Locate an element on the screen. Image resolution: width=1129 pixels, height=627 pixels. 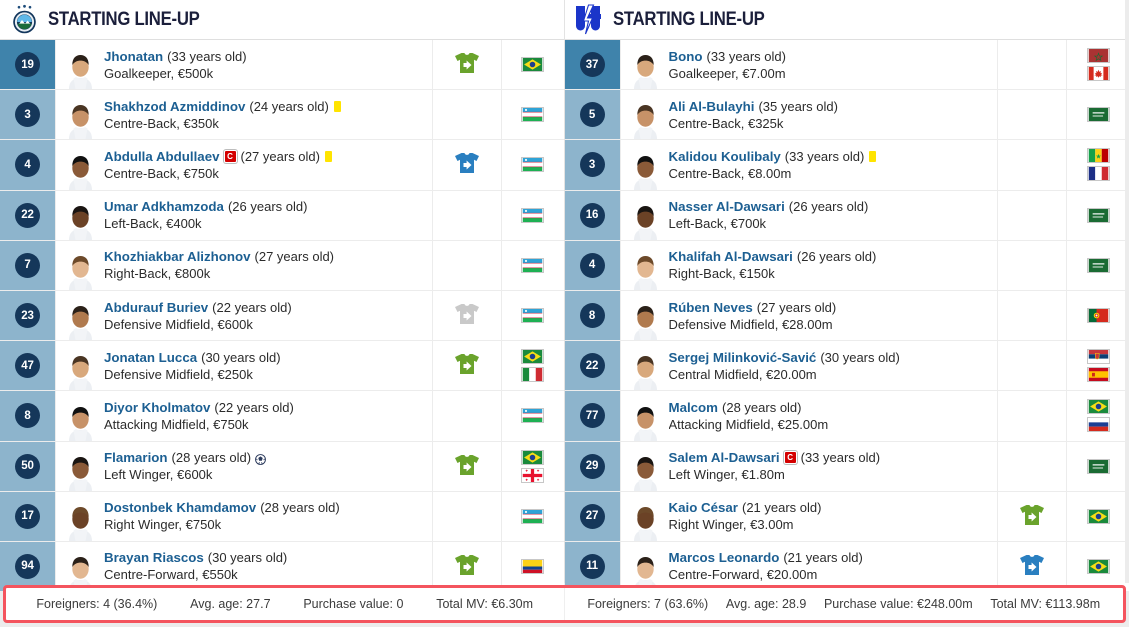
home-avg-age: Avg. age: 27.7 is located at coordinates (230, 604).